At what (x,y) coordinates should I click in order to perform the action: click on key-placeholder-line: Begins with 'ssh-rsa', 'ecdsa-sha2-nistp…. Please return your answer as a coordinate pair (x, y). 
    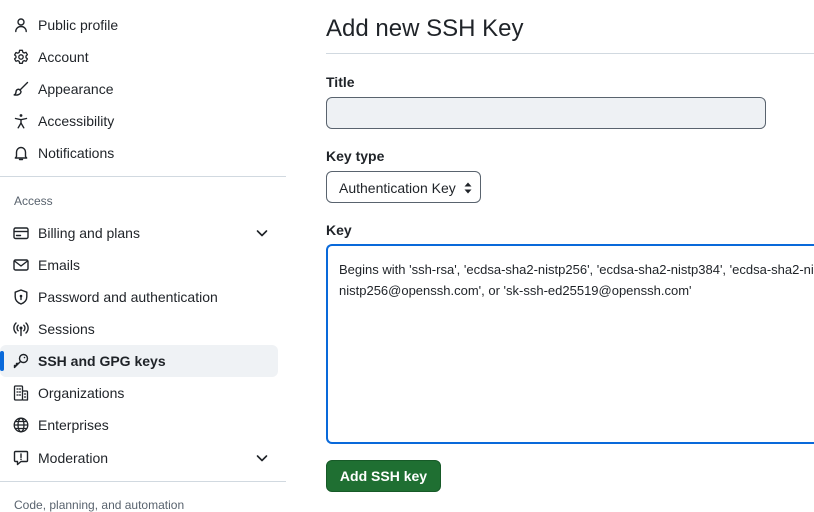
    Looking at the image, I should click on (576, 269).